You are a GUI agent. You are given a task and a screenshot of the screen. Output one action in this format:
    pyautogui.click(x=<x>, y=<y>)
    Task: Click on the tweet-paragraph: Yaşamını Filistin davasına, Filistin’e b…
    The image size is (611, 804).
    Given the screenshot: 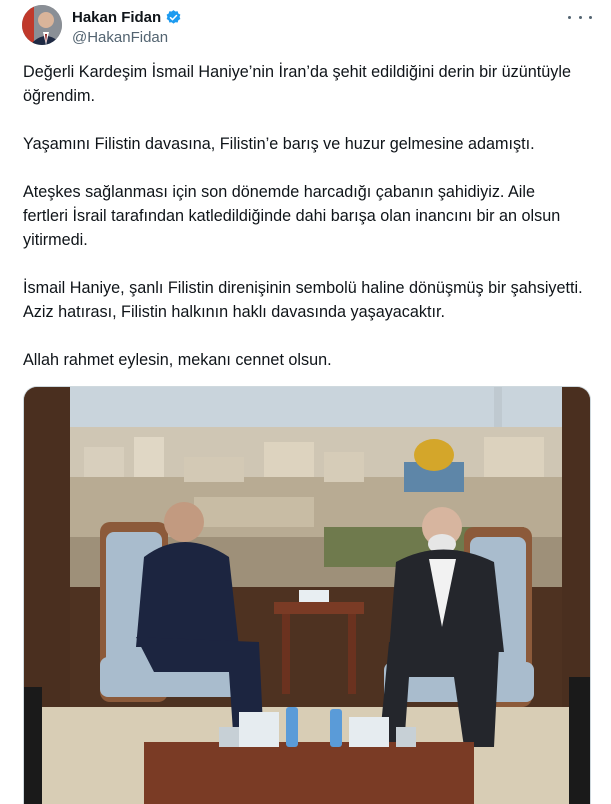 What is the action you would take?
    pyautogui.click(x=279, y=144)
    